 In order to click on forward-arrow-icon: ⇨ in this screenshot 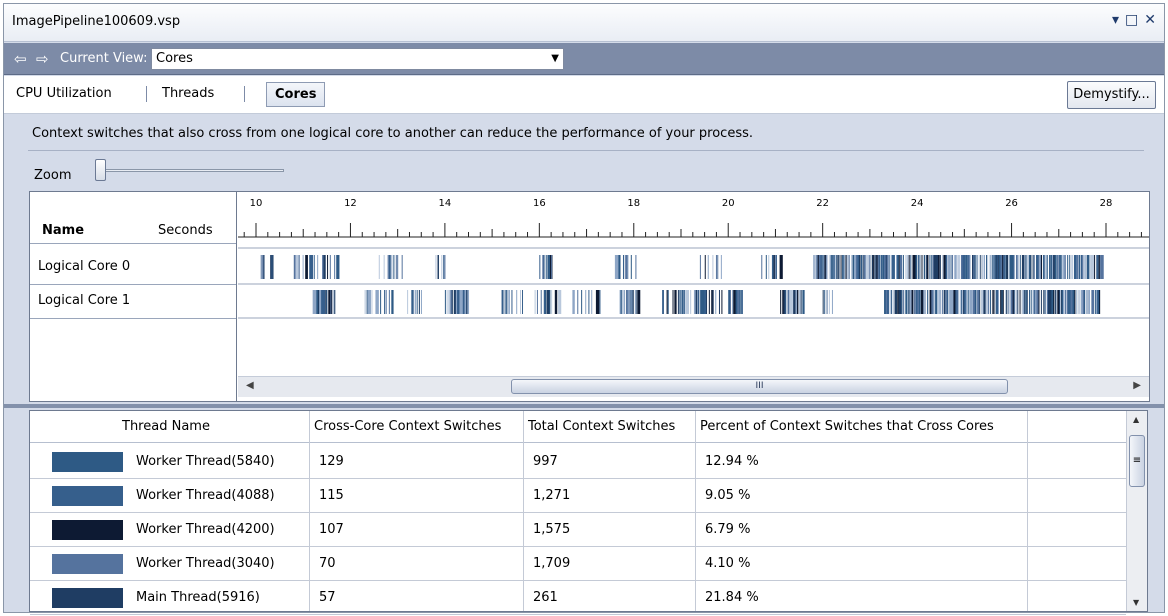, I will do `click(42, 59)`.